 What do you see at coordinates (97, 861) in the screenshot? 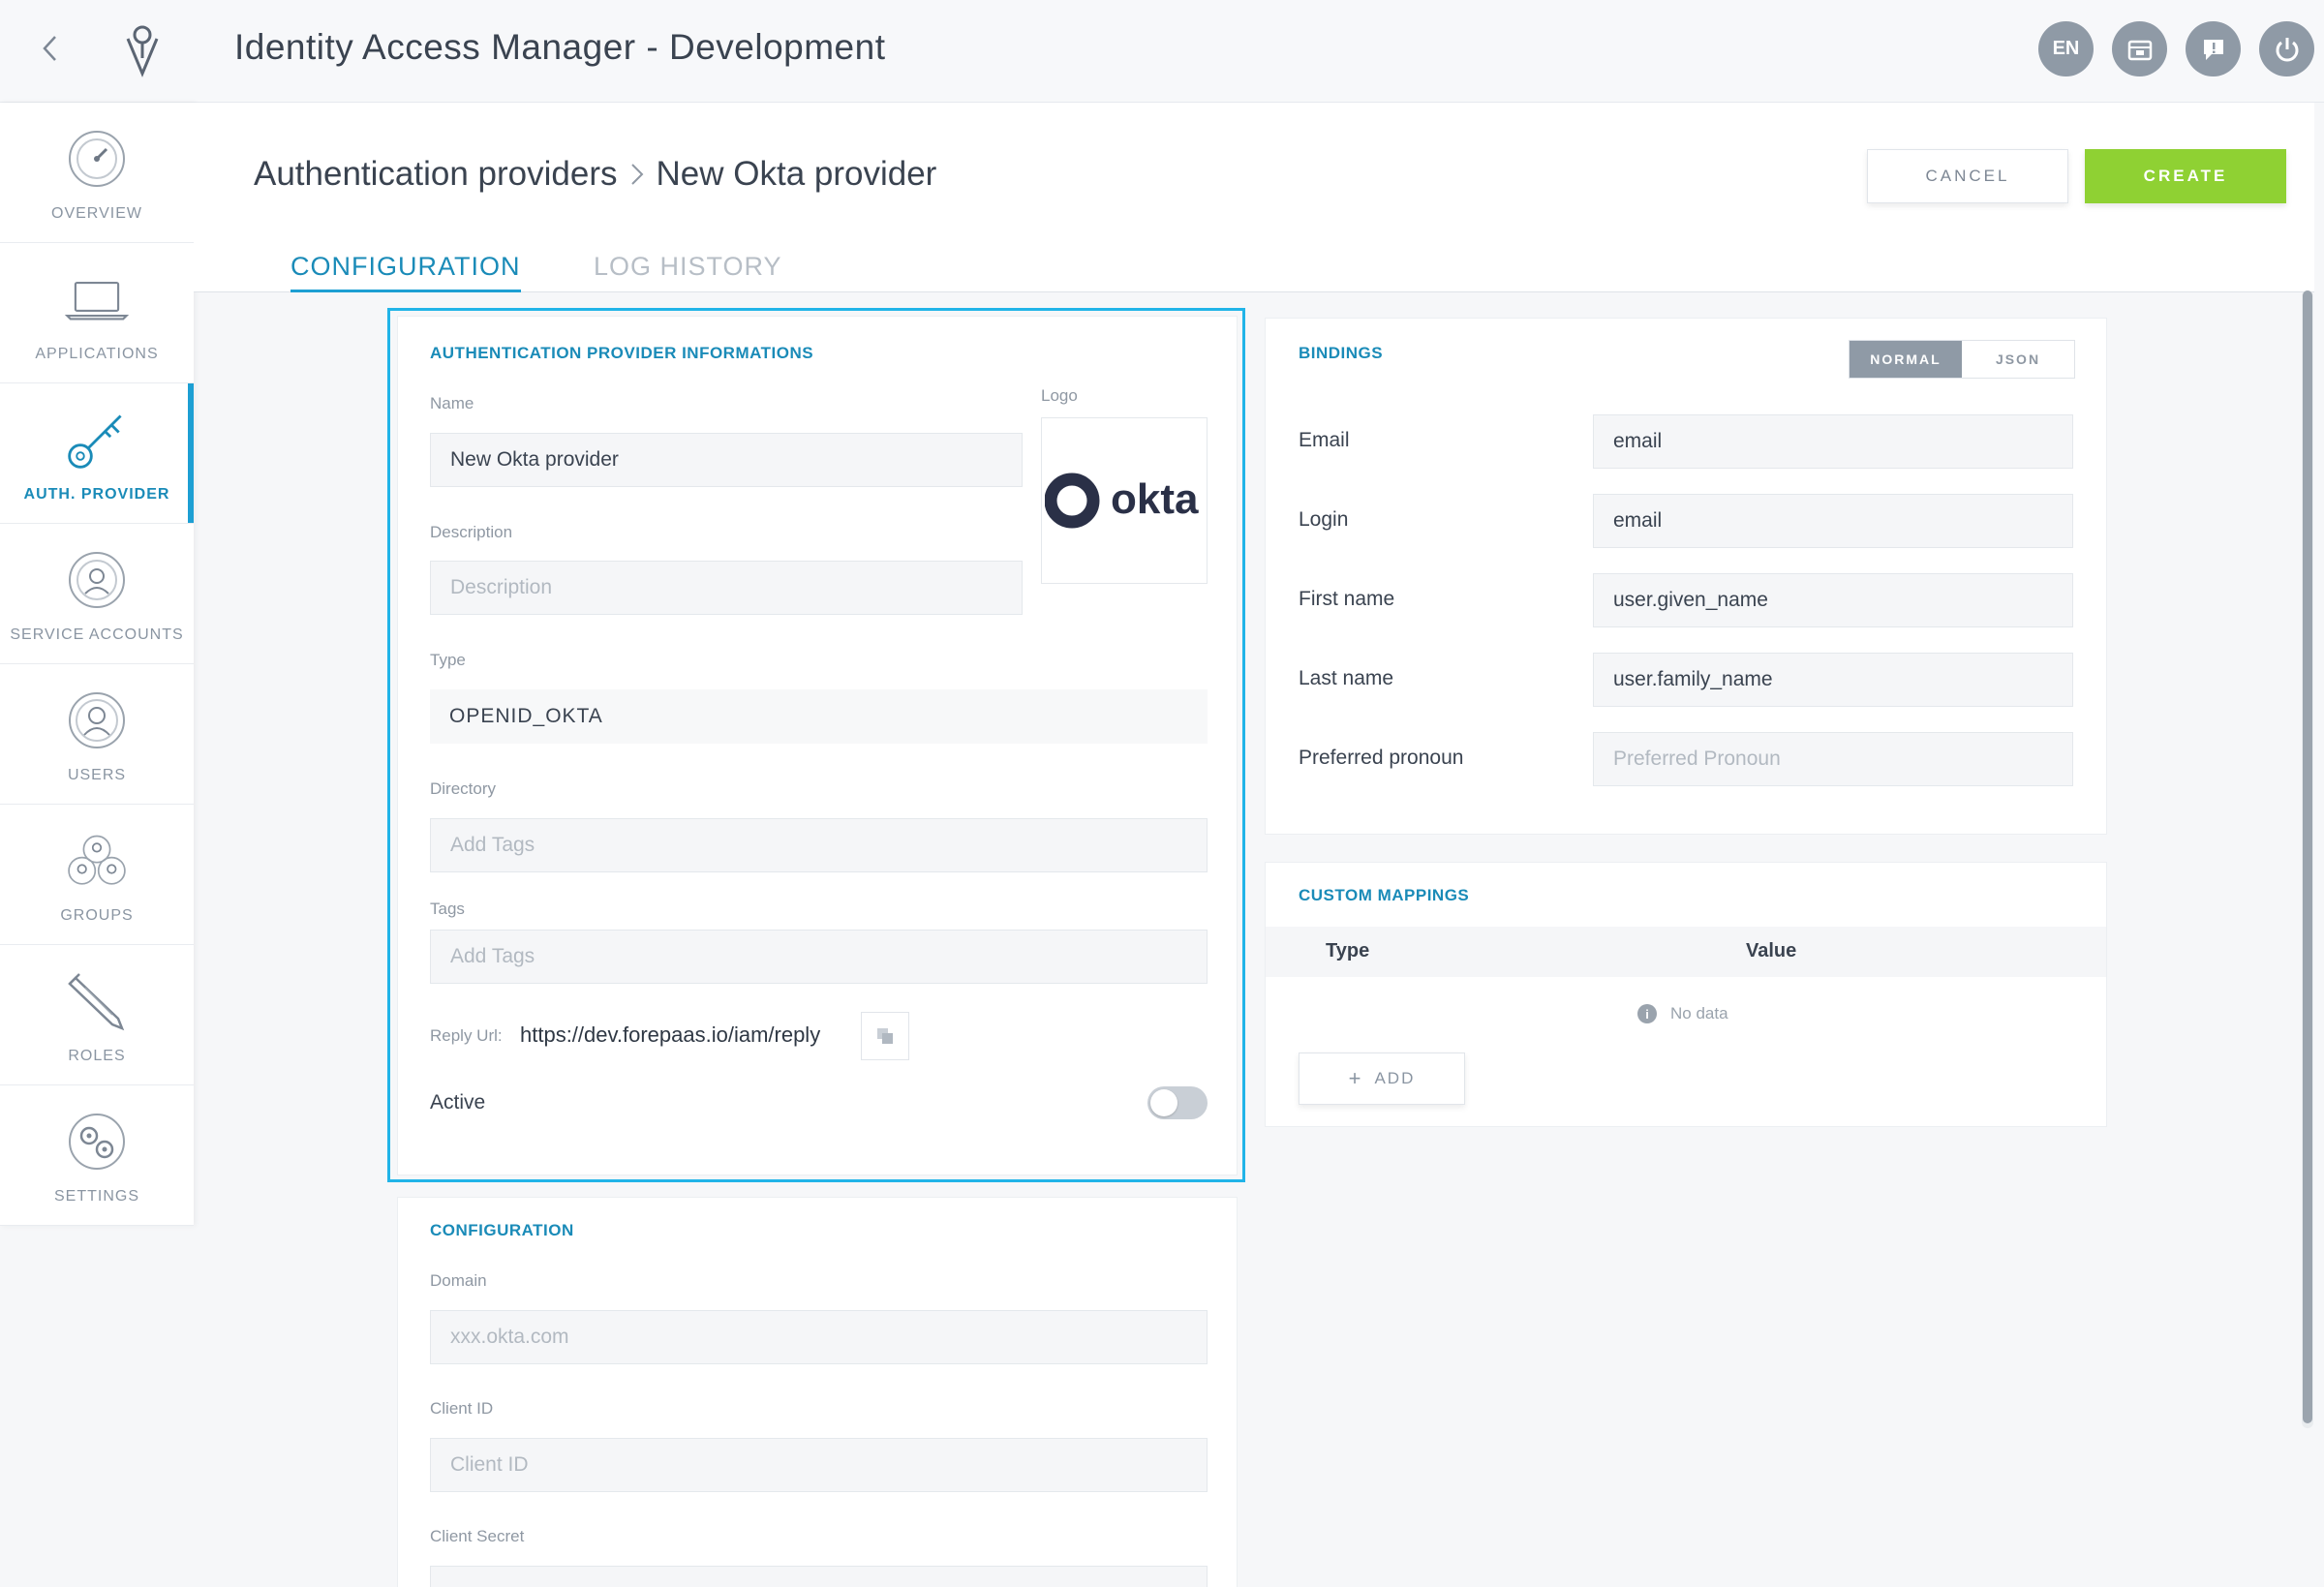
I see `group-icon` at bounding box center [97, 861].